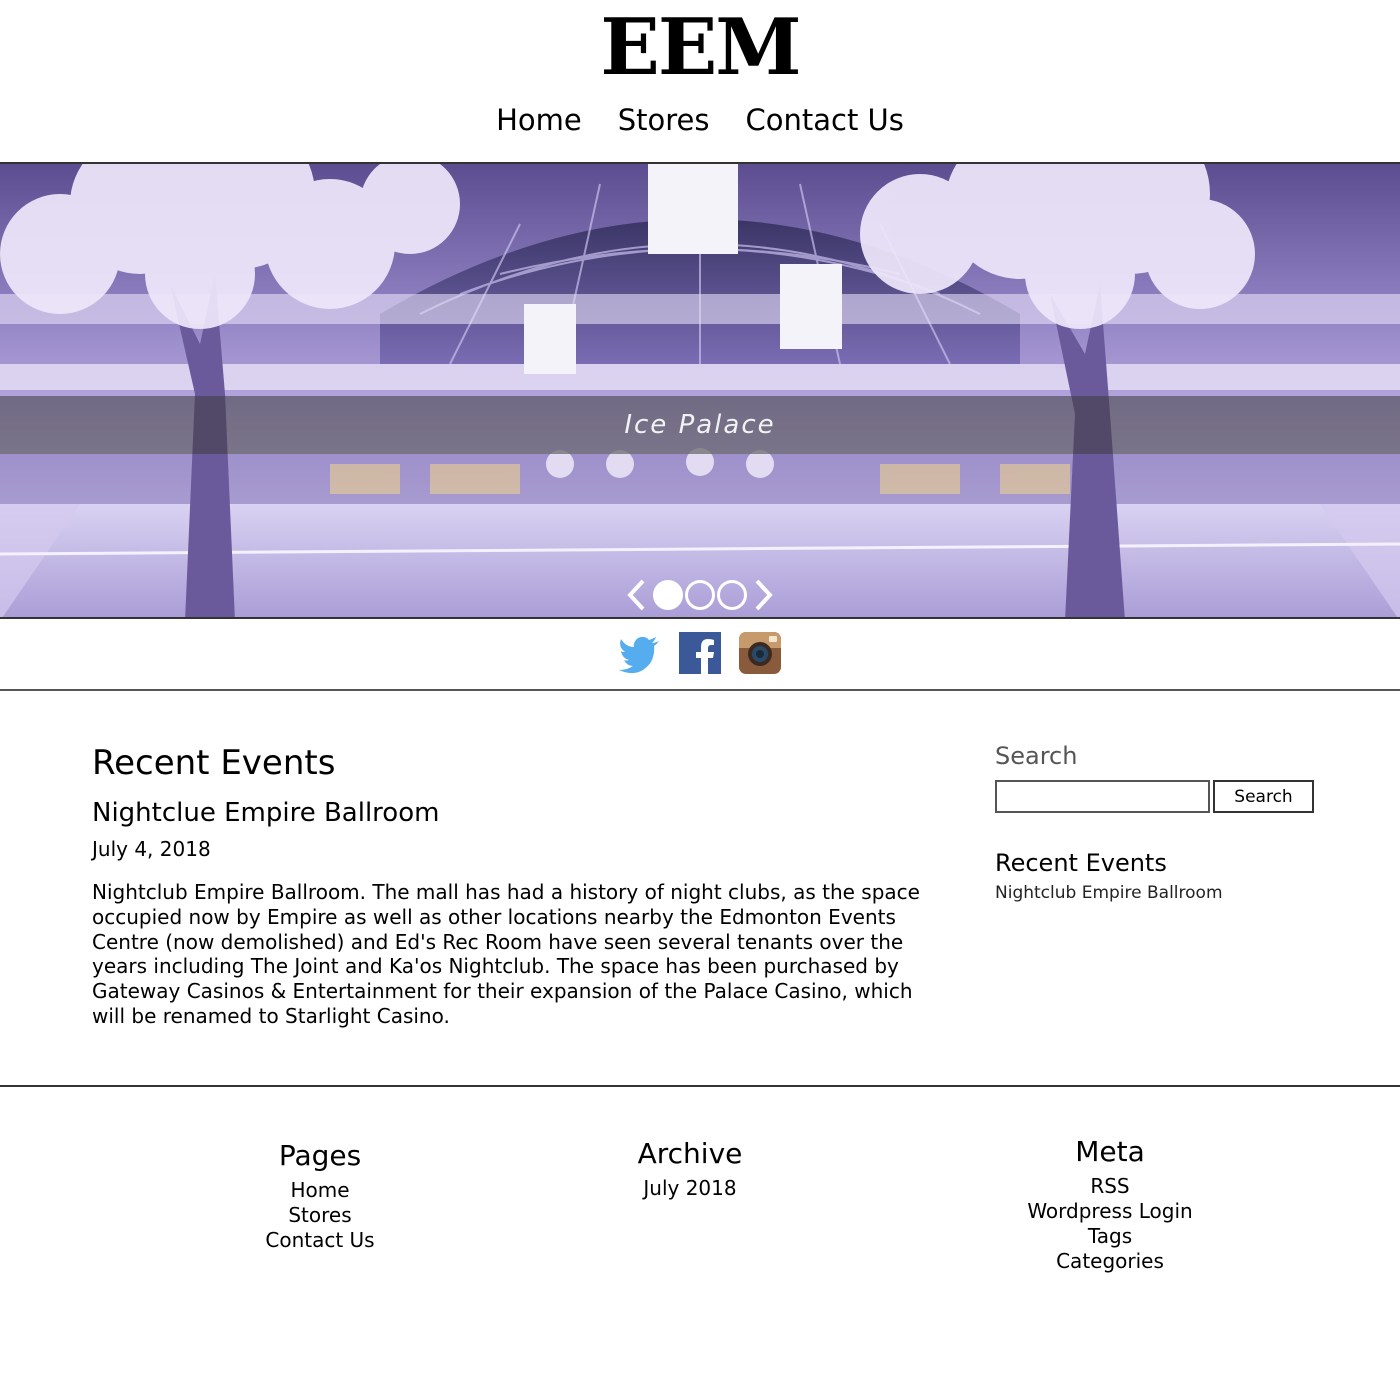  I want to click on search-title: Search, so click(1036, 756).